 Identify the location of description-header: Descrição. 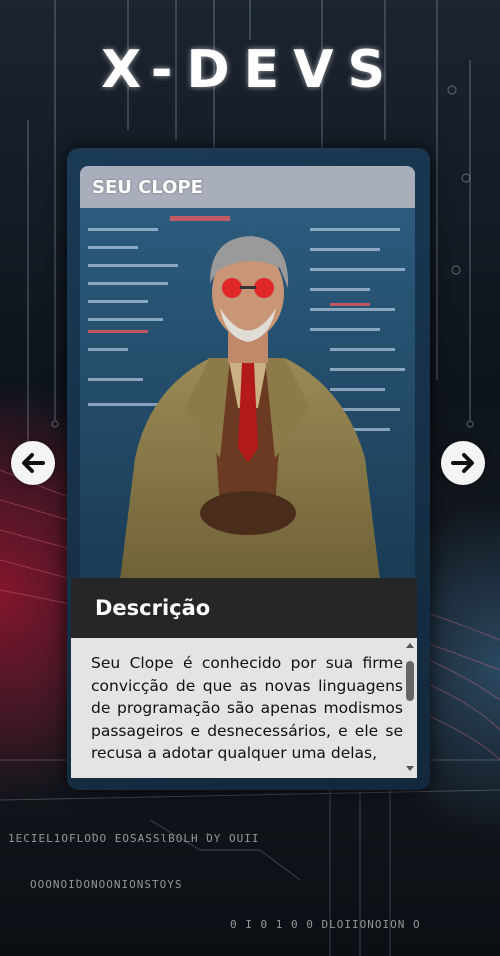
(244, 608).